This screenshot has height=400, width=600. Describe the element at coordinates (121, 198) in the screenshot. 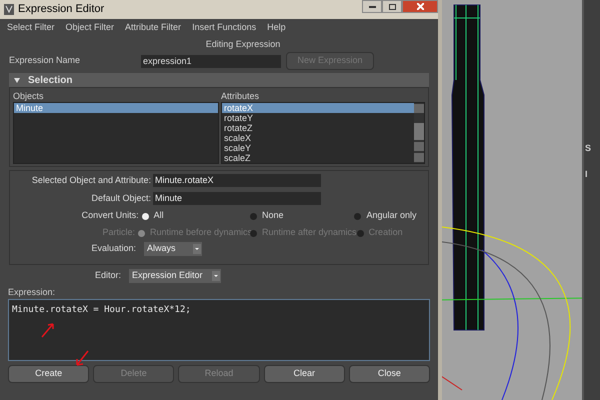

I see `field-label: Default Object:` at that location.